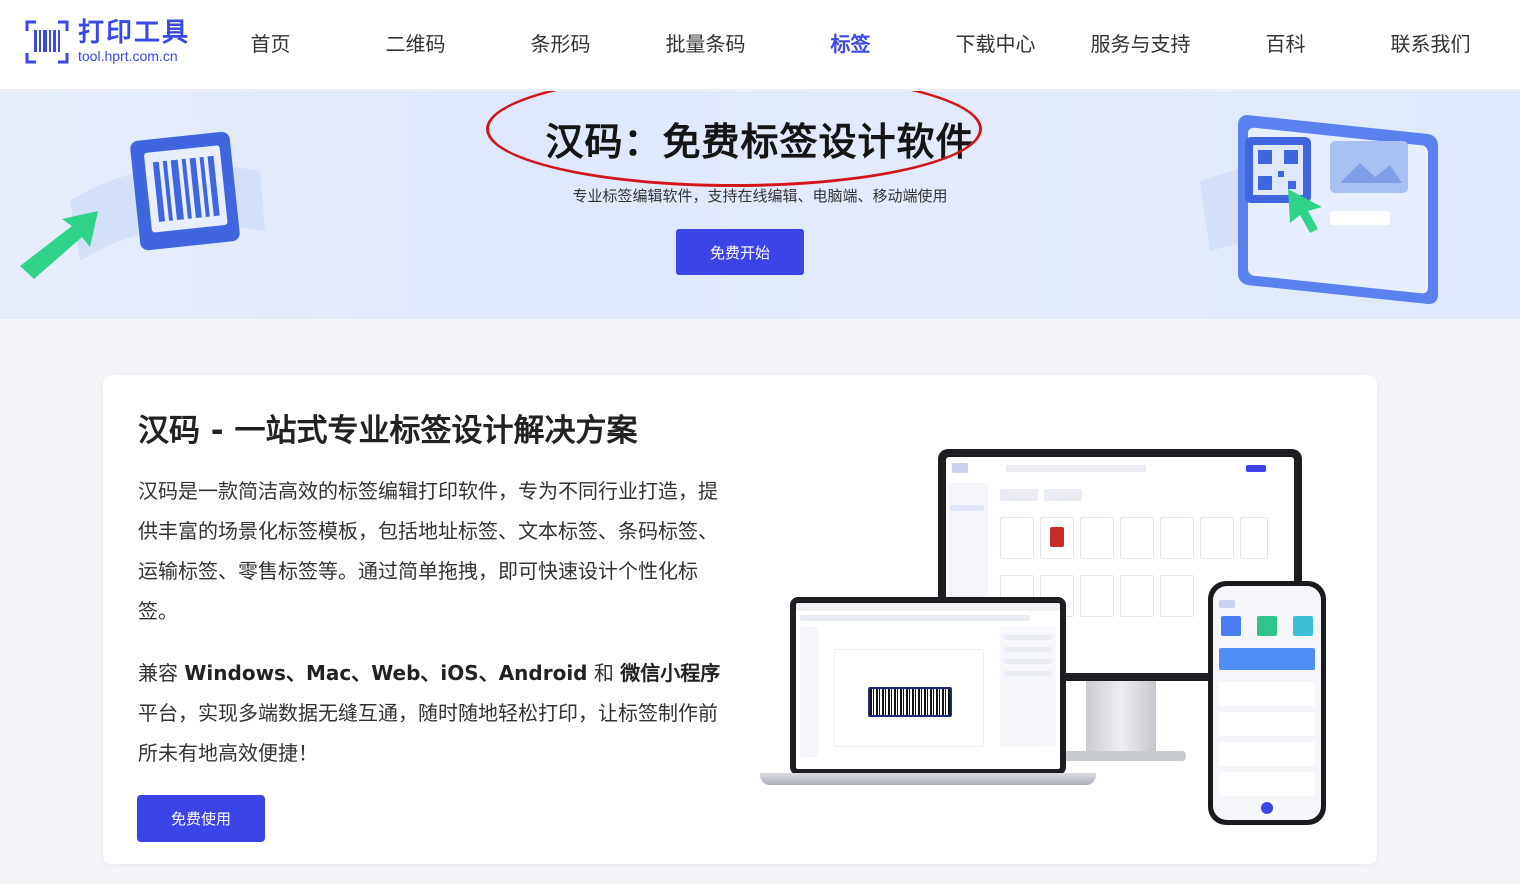  I want to click on nav-item-downloads: 下载中心, so click(995, 42).